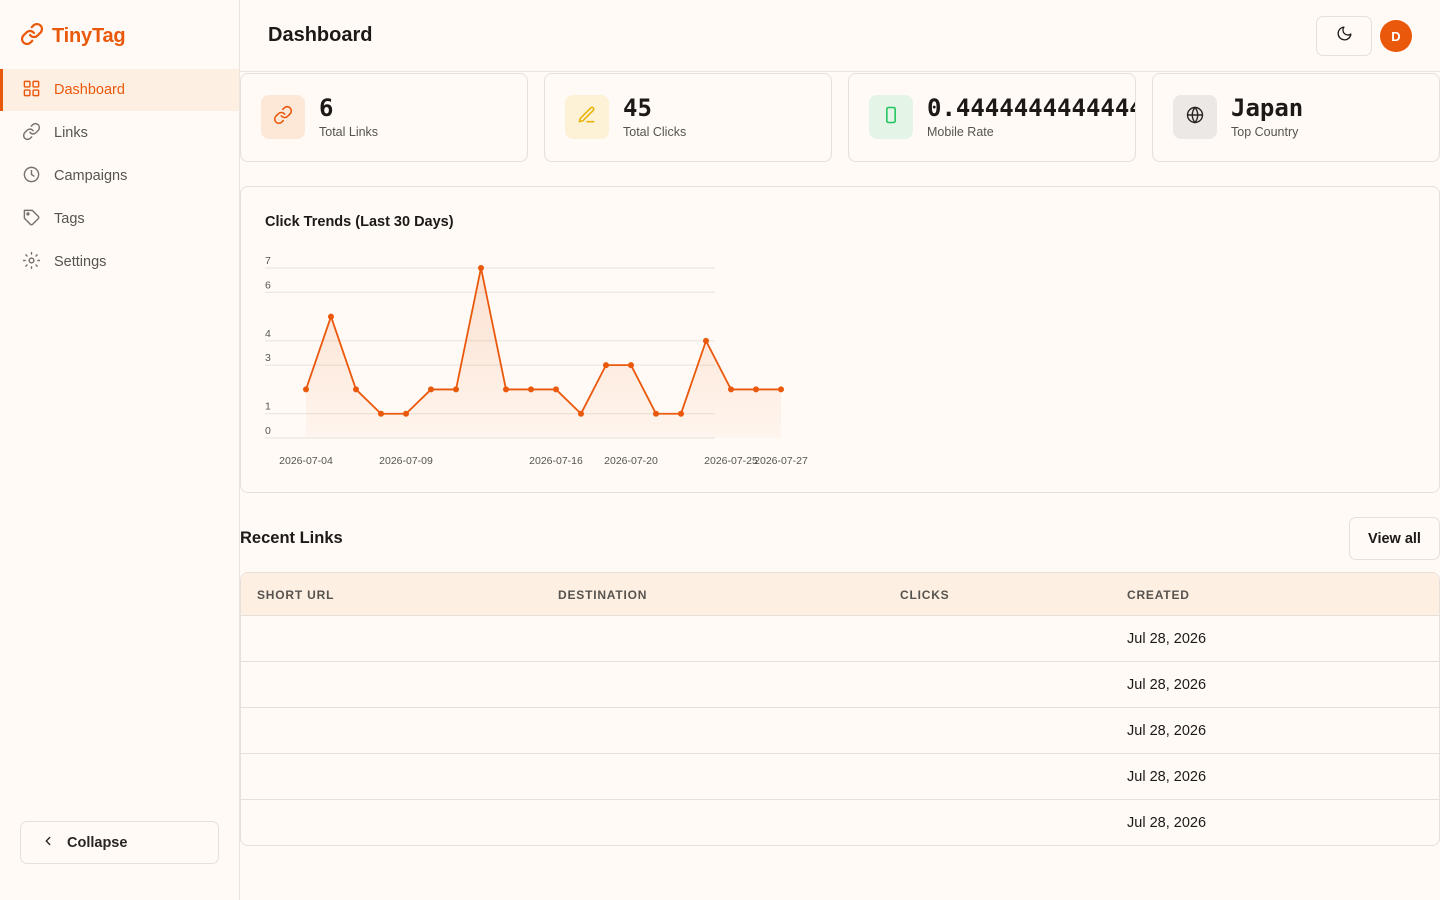 The width and height of the screenshot is (1440, 900). What do you see at coordinates (840, 36) in the screenshot?
I see `top-header: Dashboard D` at bounding box center [840, 36].